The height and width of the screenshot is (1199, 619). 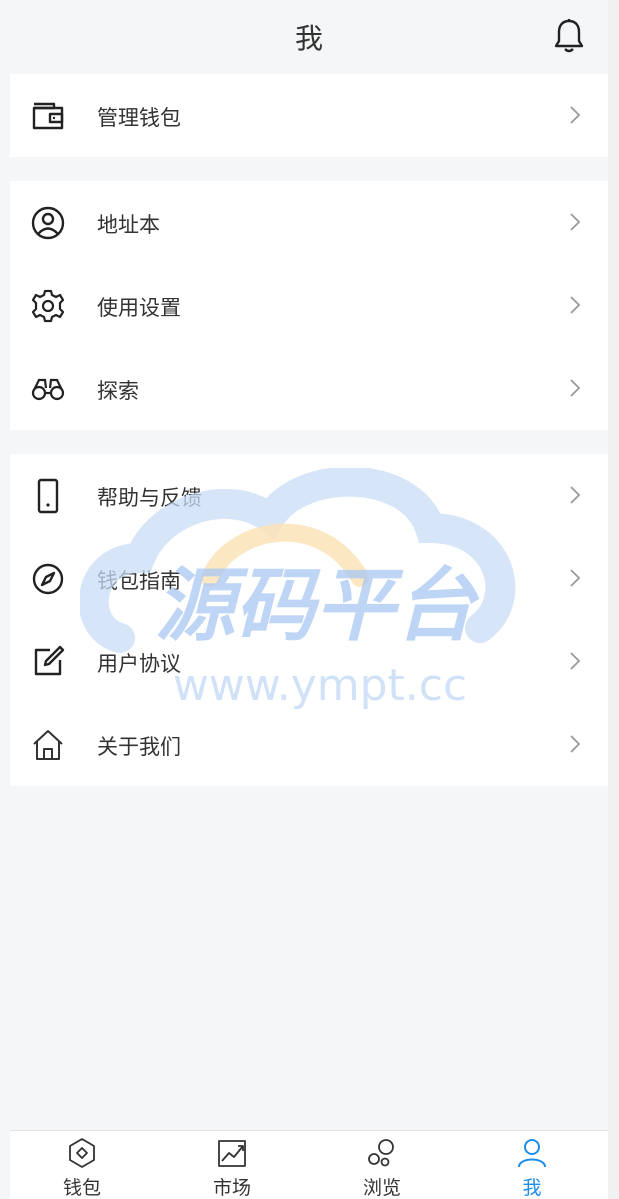 I want to click on menu-item-explore: 探索, so click(x=309, y=388).